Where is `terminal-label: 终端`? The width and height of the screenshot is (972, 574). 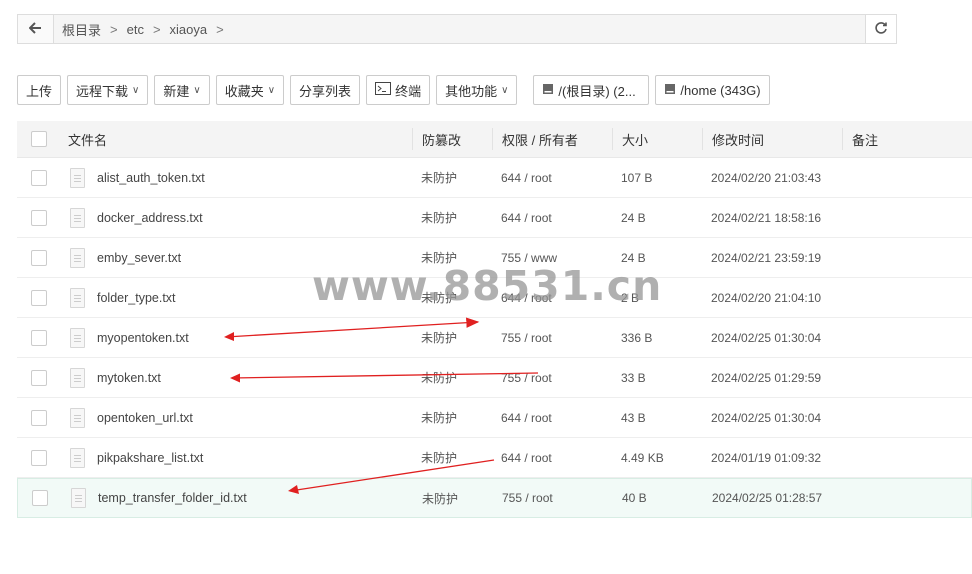
terminal-label: 终端 is located at coordinates (408, 91).